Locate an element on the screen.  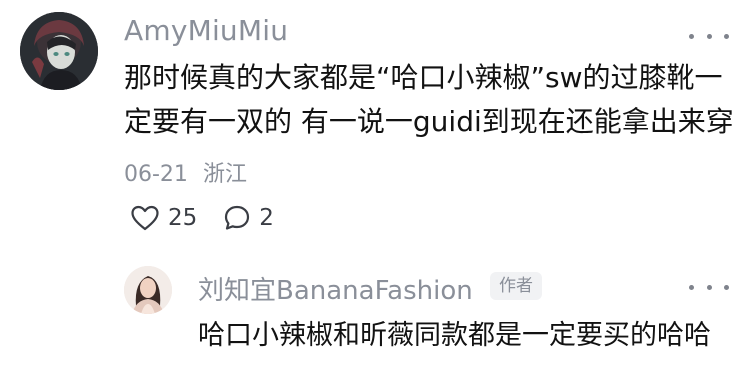
commenter-avatar is located at coordinates (59, 51).